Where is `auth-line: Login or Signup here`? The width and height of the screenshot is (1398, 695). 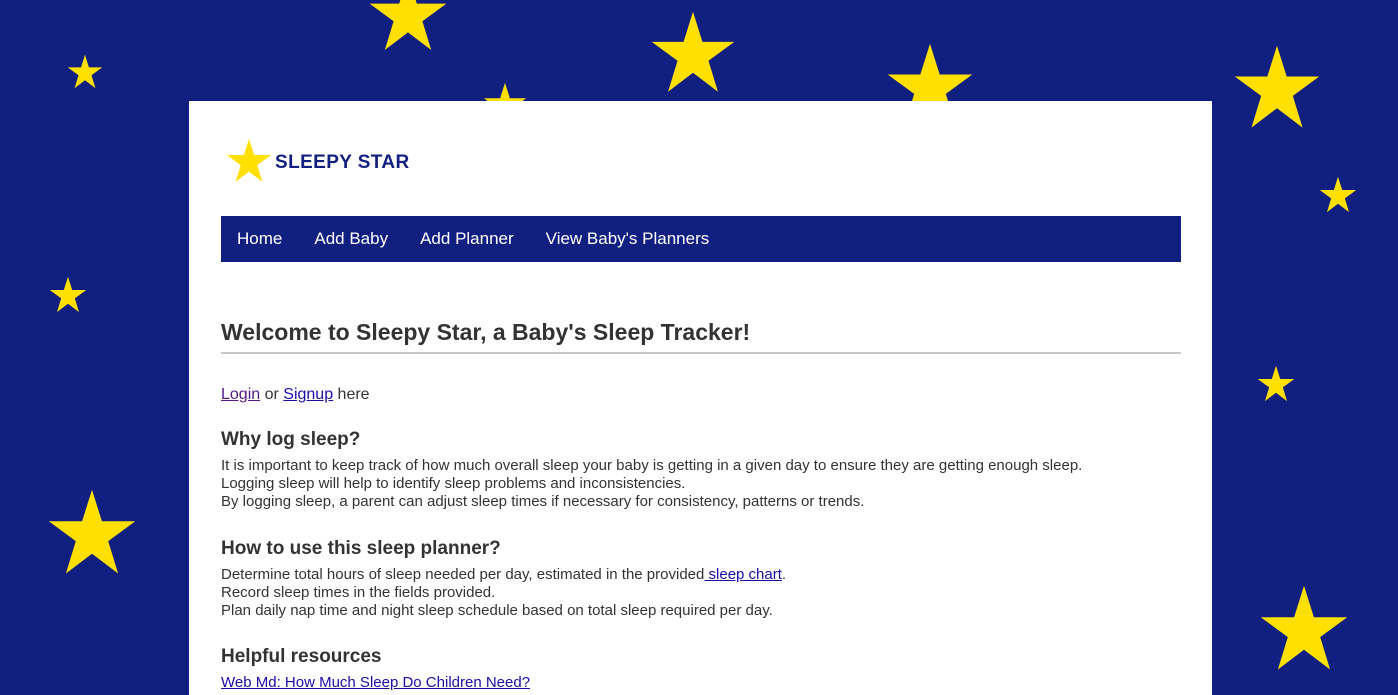
auth-line: Login or Signup here is located at coordinates (701, 395).